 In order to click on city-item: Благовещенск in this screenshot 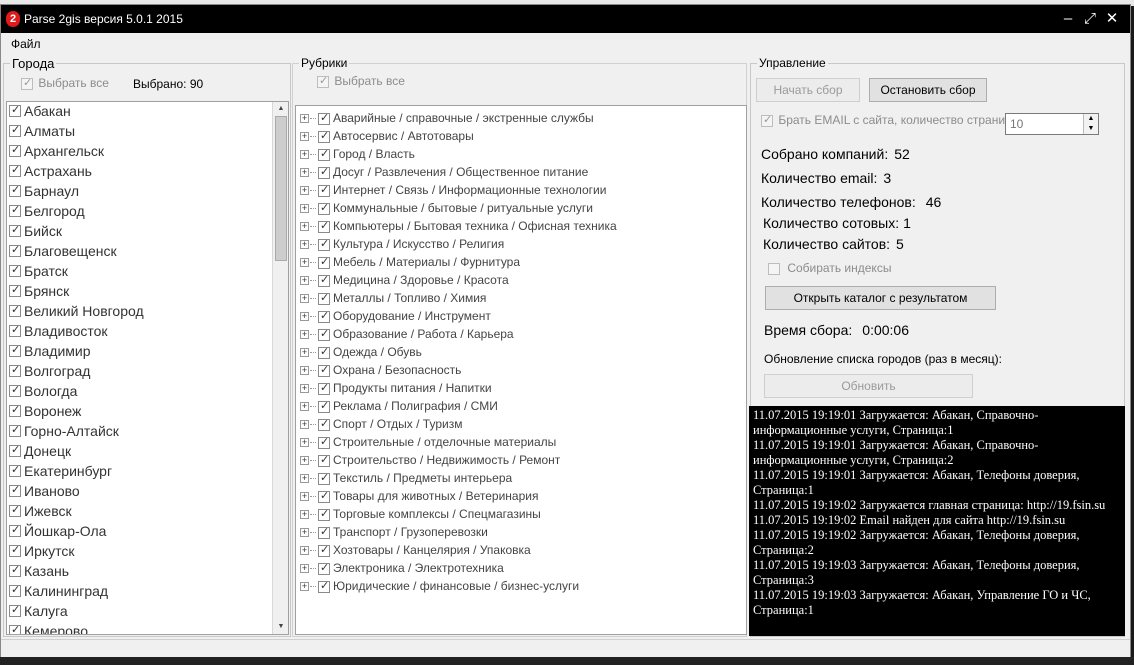, I will do `click(63, 253)`.